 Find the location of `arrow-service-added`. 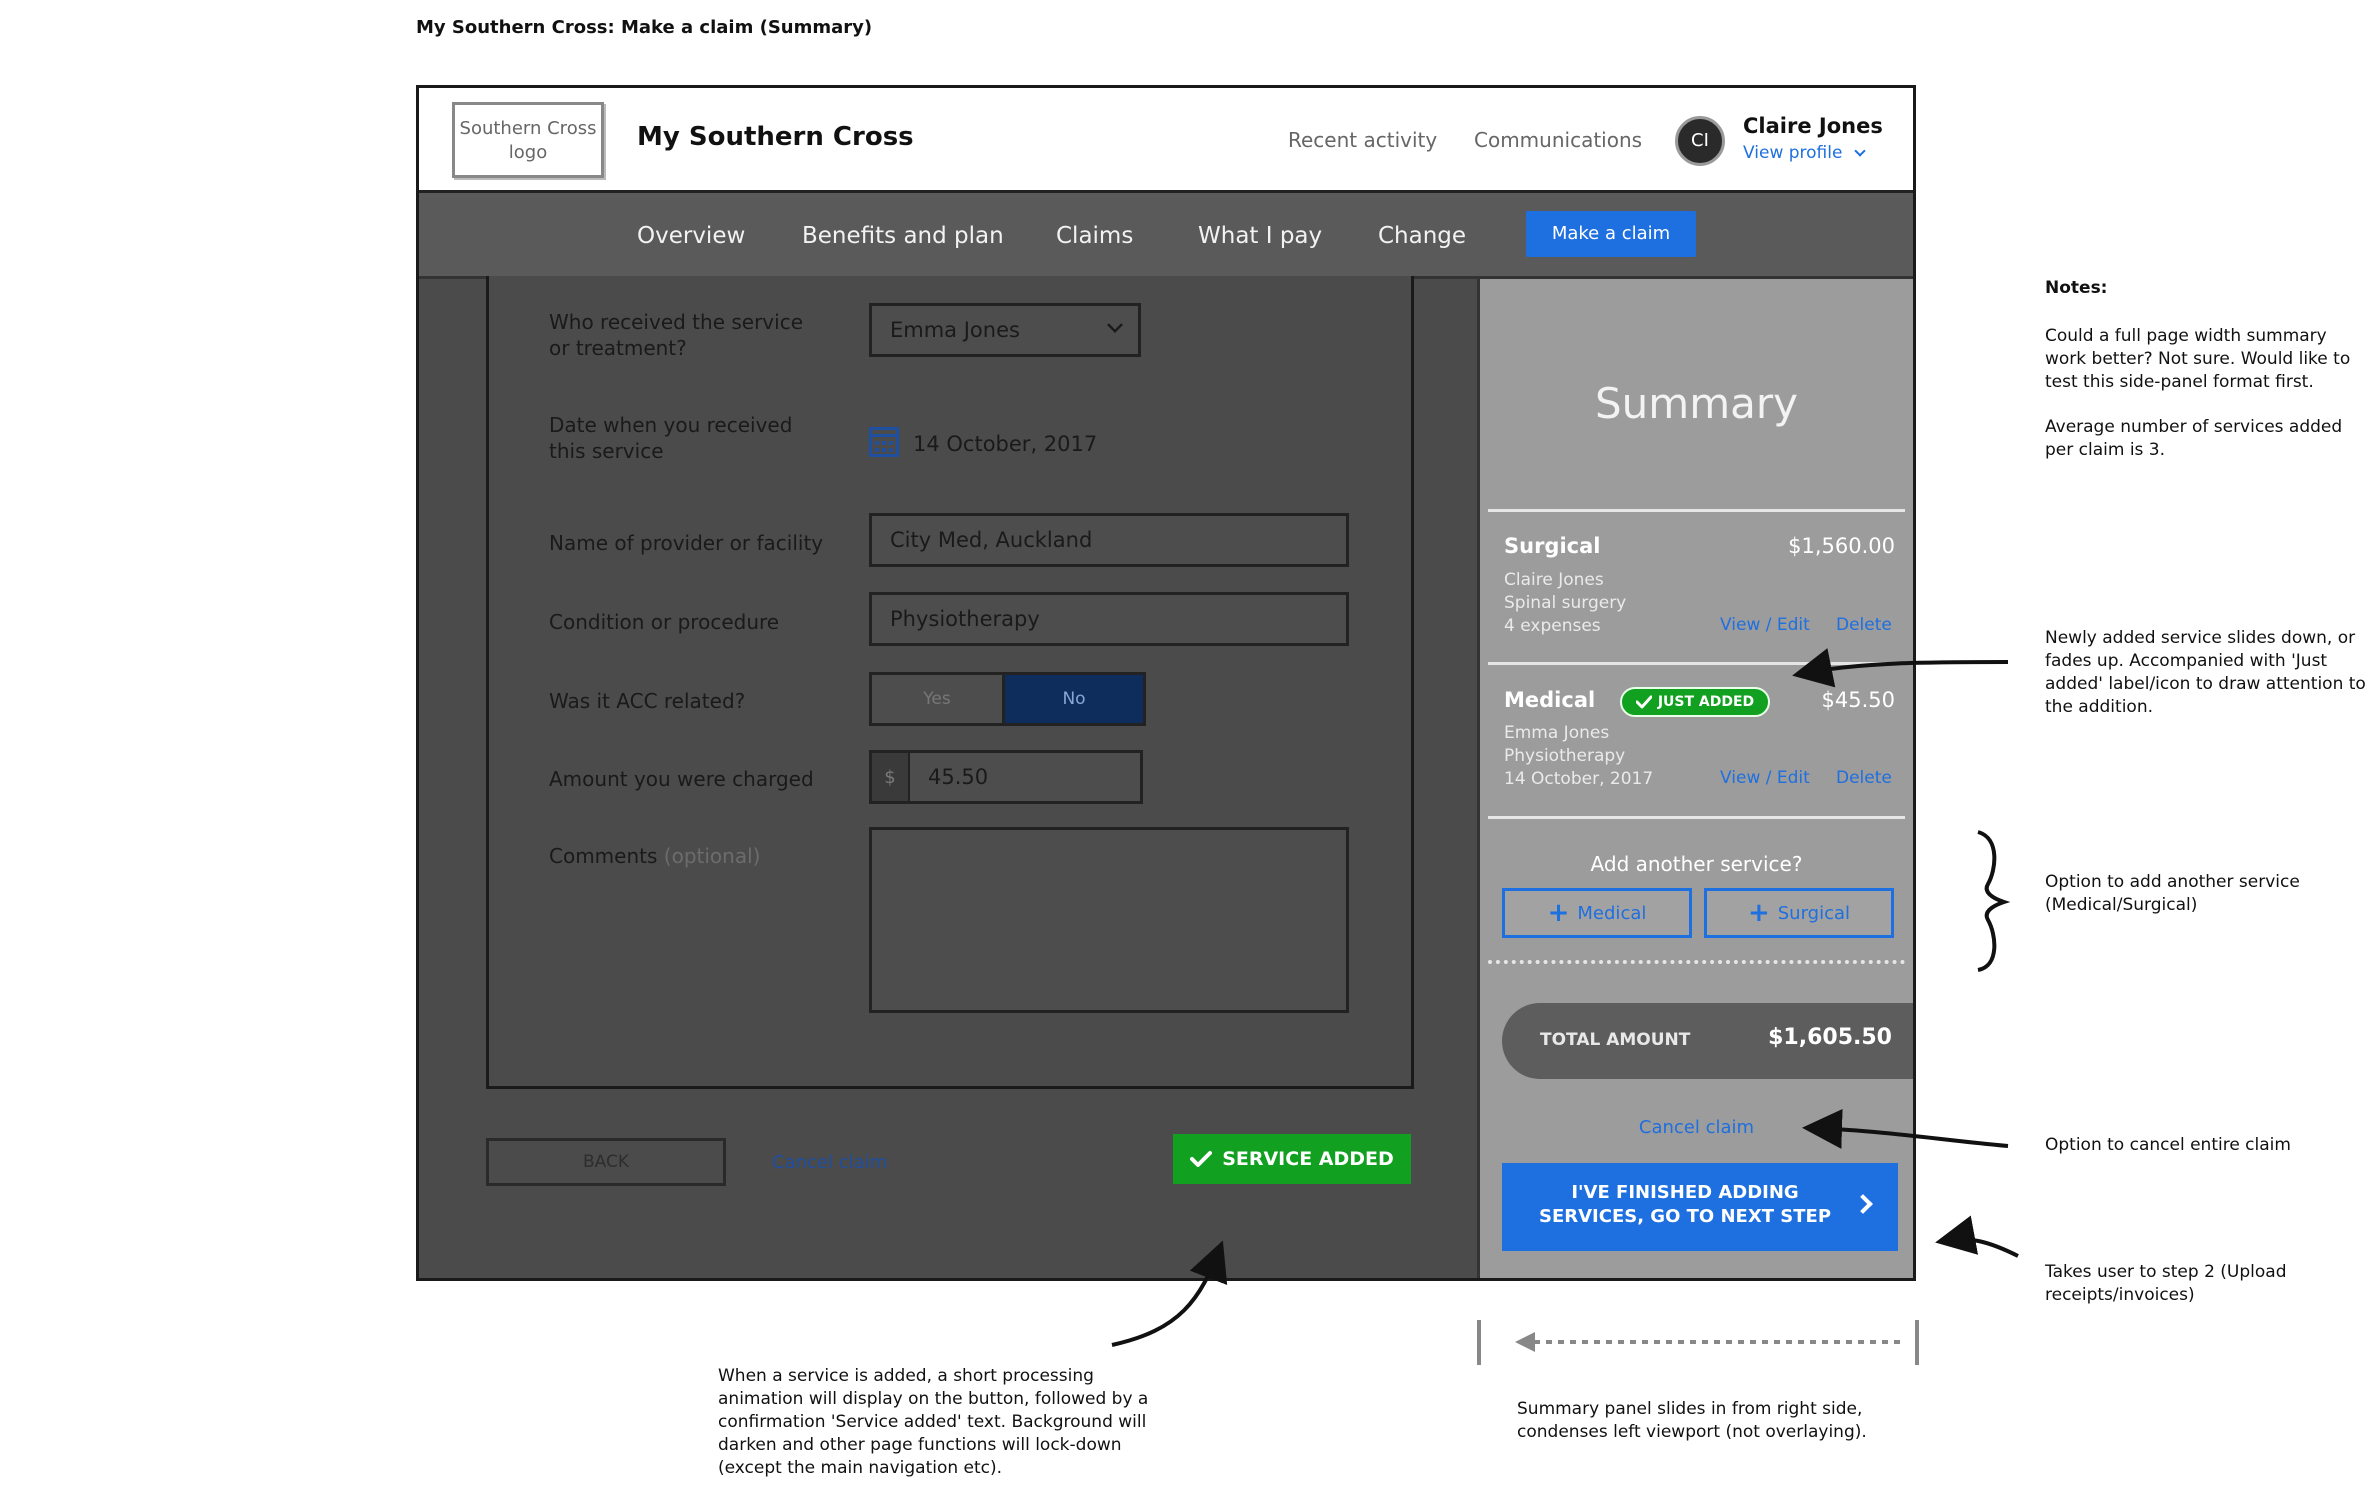

arrow-service-added is located at coordinates (1169, 1293).